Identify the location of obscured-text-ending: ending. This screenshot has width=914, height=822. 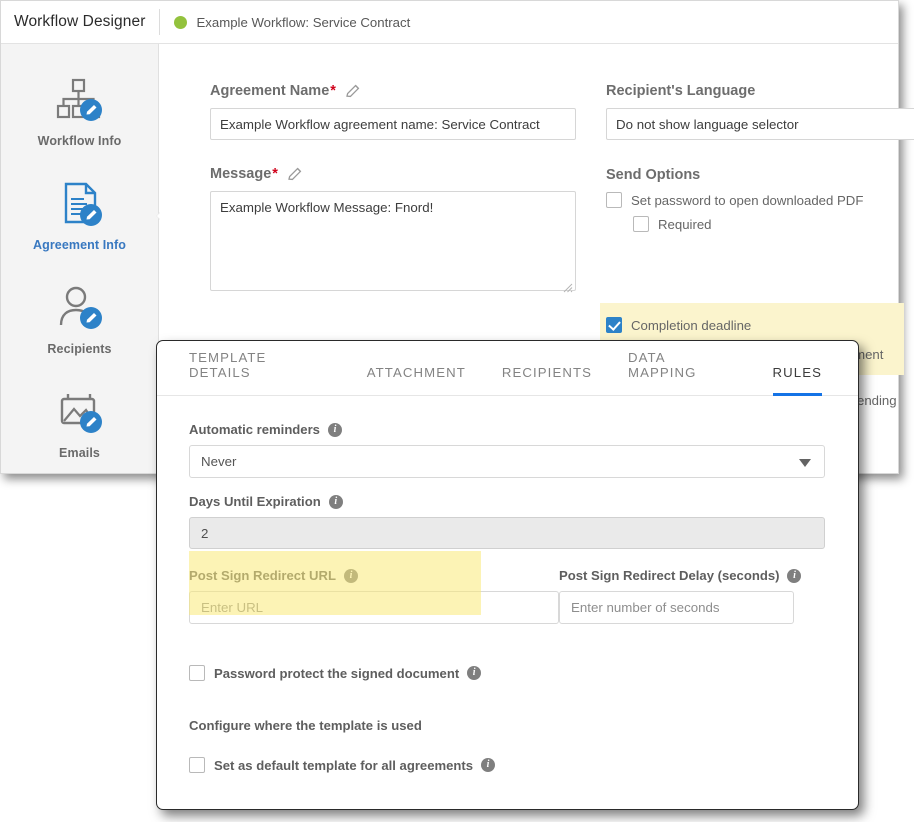
(877, 400).